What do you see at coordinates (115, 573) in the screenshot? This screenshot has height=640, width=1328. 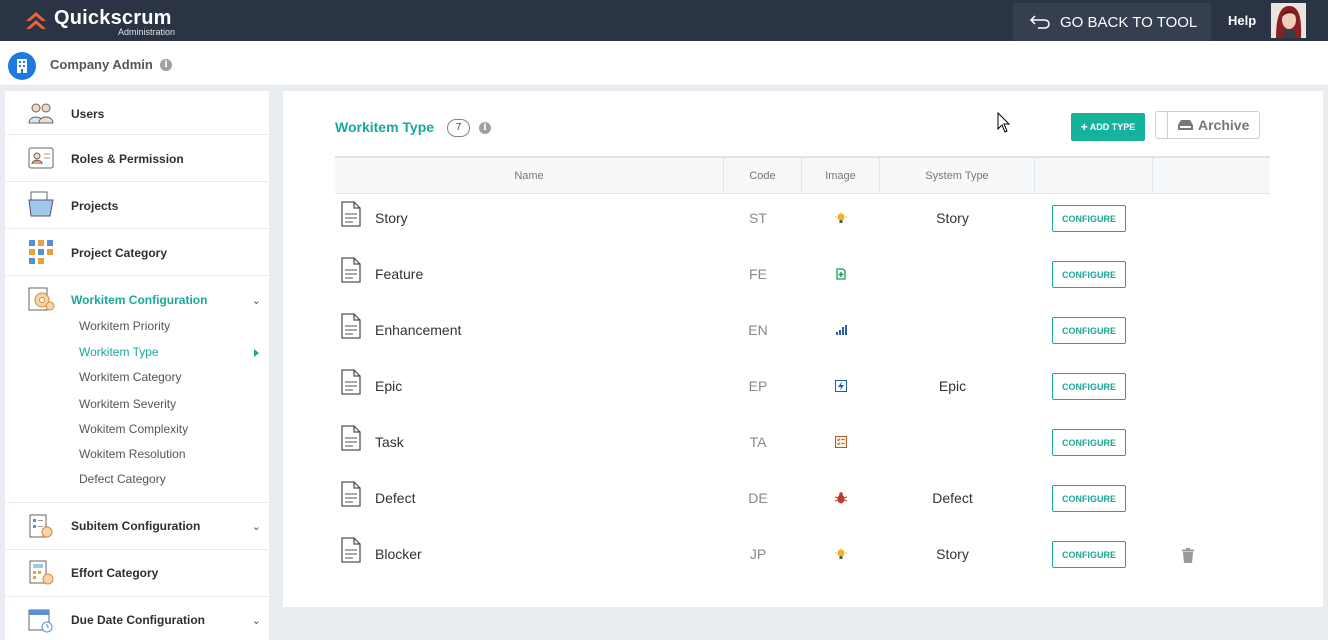 I see `sidebar-item-label: Effort Category` at bounding box center [115, 573].